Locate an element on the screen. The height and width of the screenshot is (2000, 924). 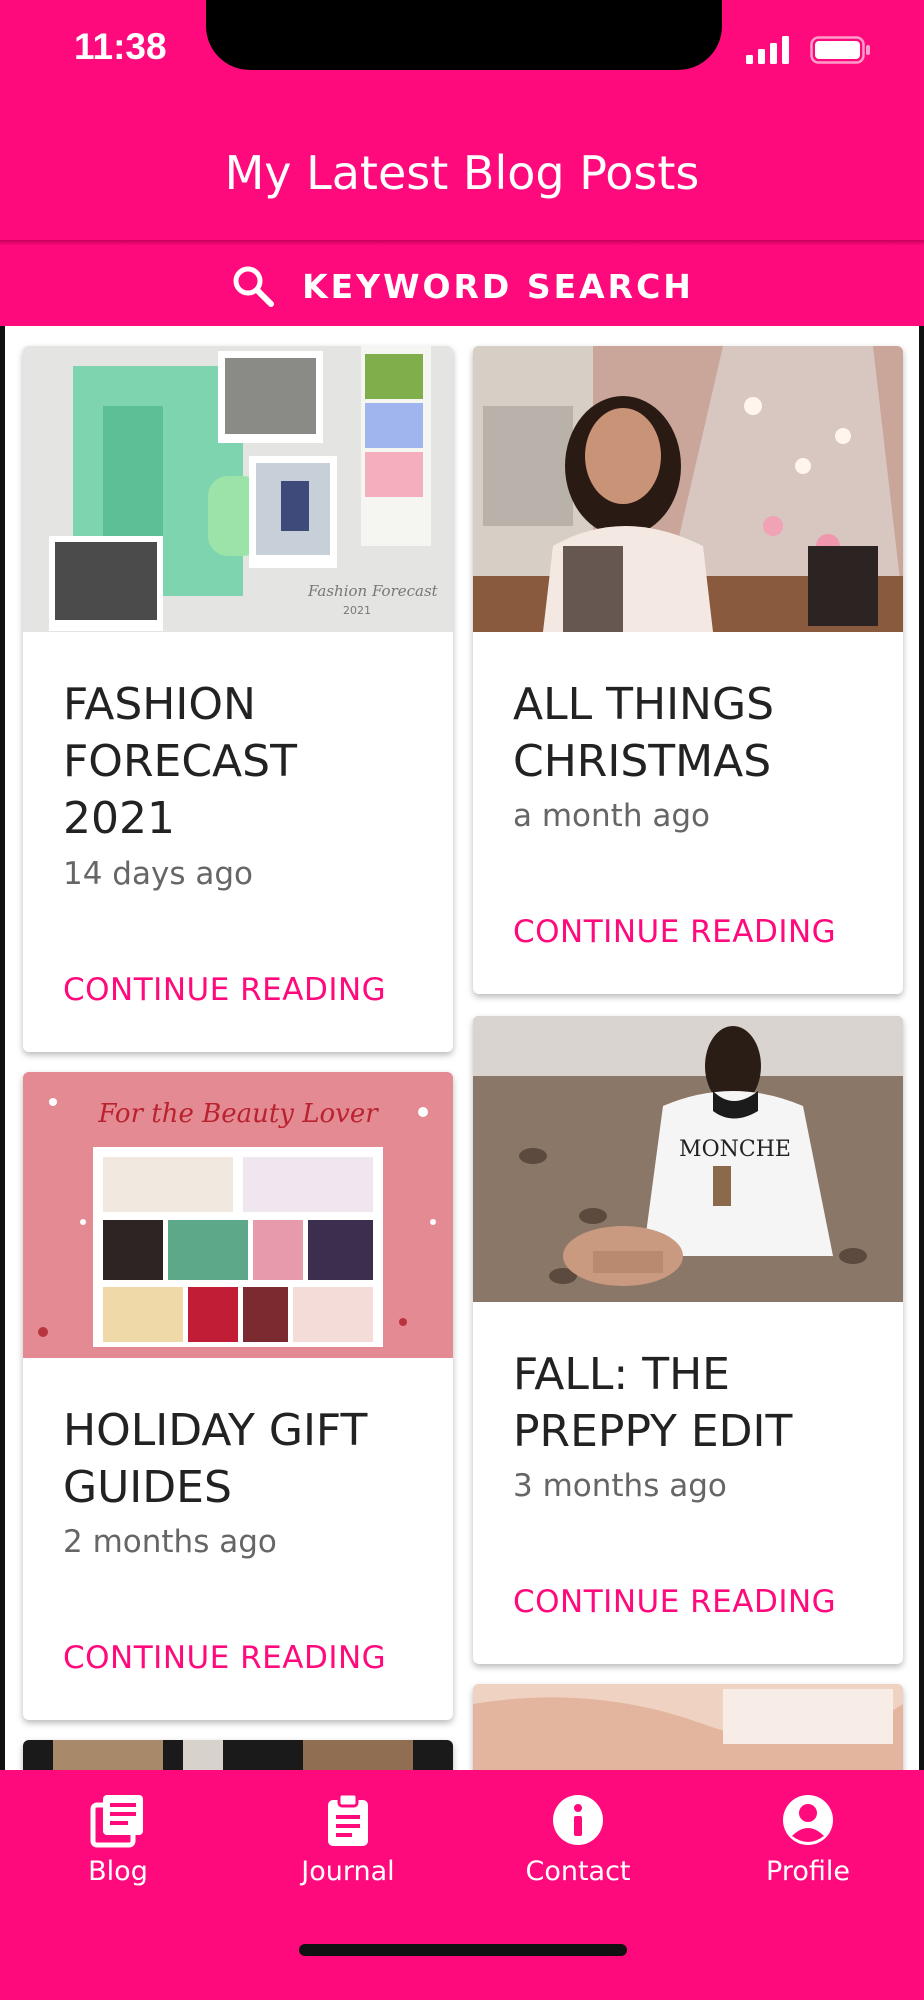
status-bar: 11:38 is located at coordinates (462, 40).